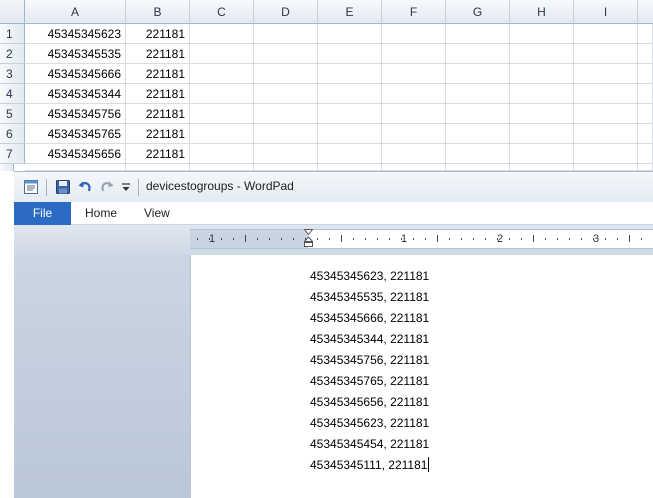 The height and width of the screenshot is (498, 653). What do you see at coordinates (12, 34) in the screenshot?
I see `row-header: 1` at bounding box center [12, 34].